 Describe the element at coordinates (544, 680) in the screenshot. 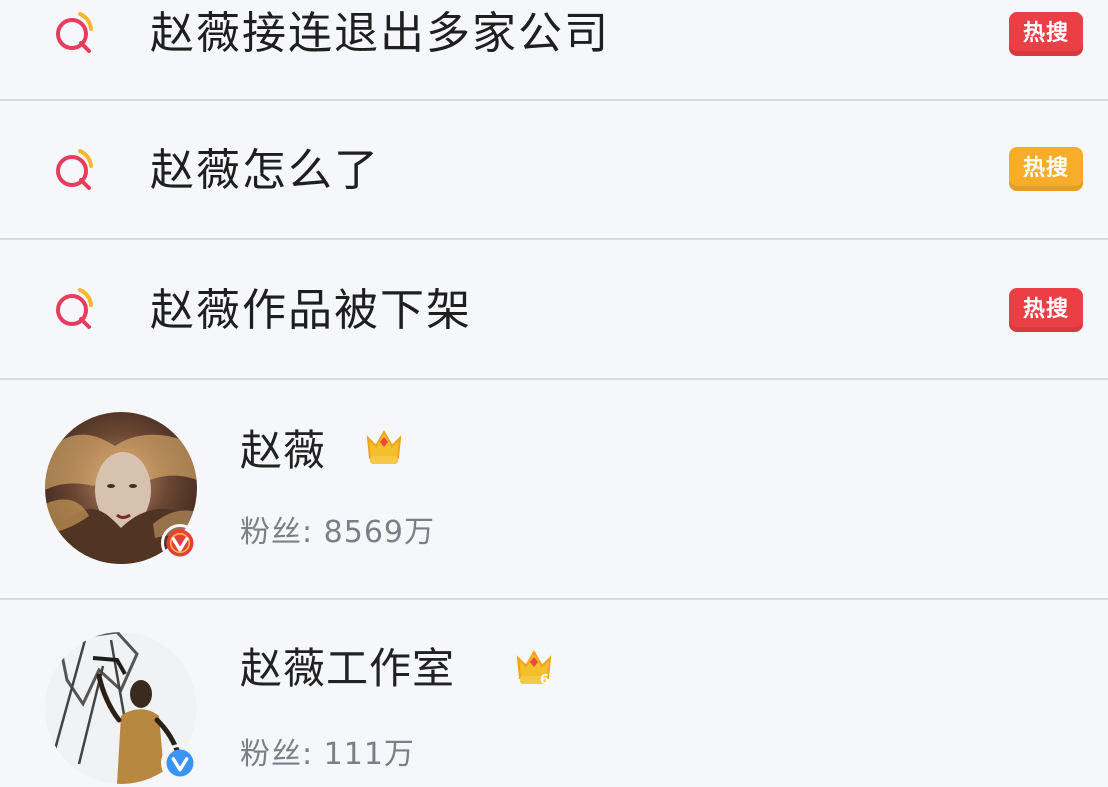

I see `crown-level: 6` at that location.